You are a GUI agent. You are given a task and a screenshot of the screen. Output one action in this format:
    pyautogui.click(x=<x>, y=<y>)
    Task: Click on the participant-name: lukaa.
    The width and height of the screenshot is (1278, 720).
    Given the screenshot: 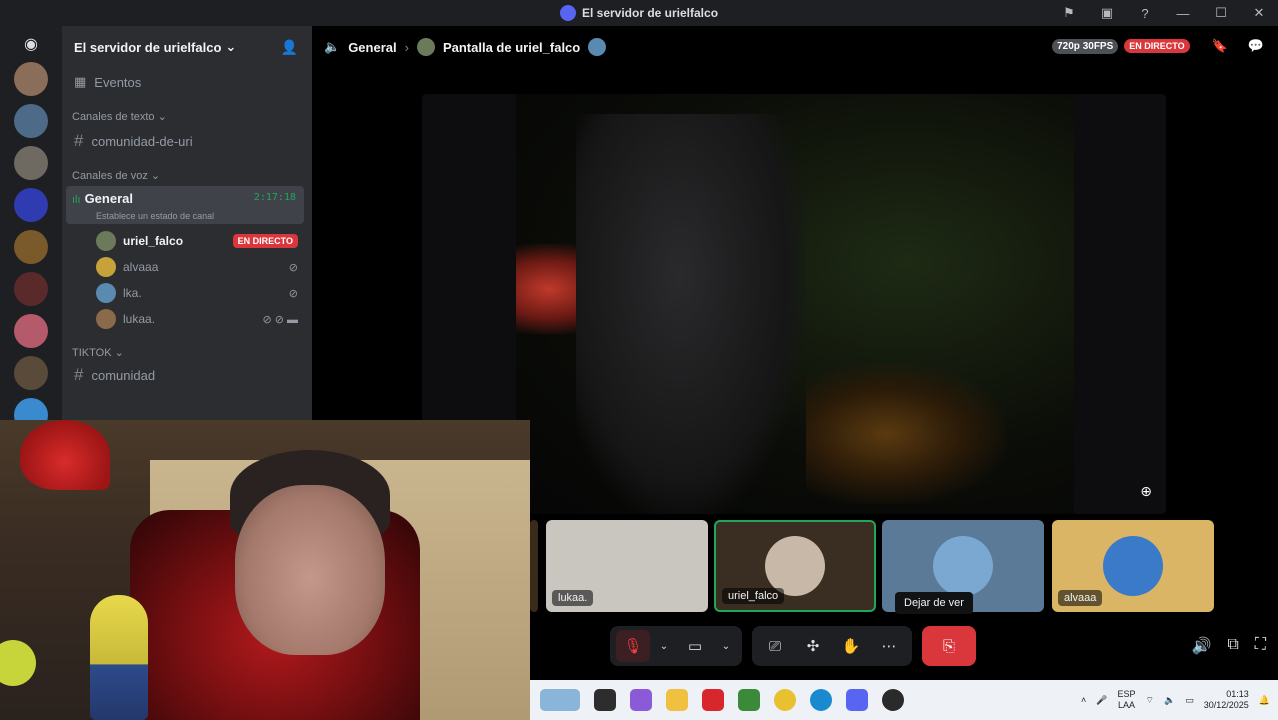 What is the action you would take?
    pyautogui.click(x=573, y=598)
    